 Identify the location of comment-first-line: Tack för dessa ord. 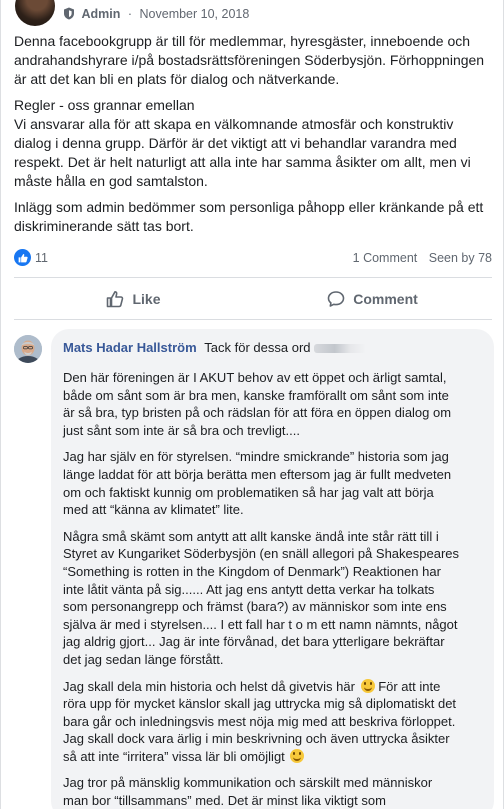
(257, 347).